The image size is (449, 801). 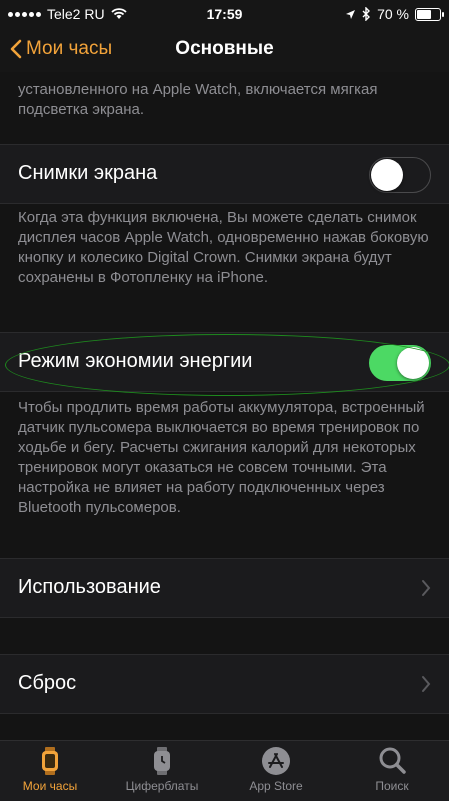 I want to click on power-saving-row: Режим экономии энергии, so click(x=224, y=362).